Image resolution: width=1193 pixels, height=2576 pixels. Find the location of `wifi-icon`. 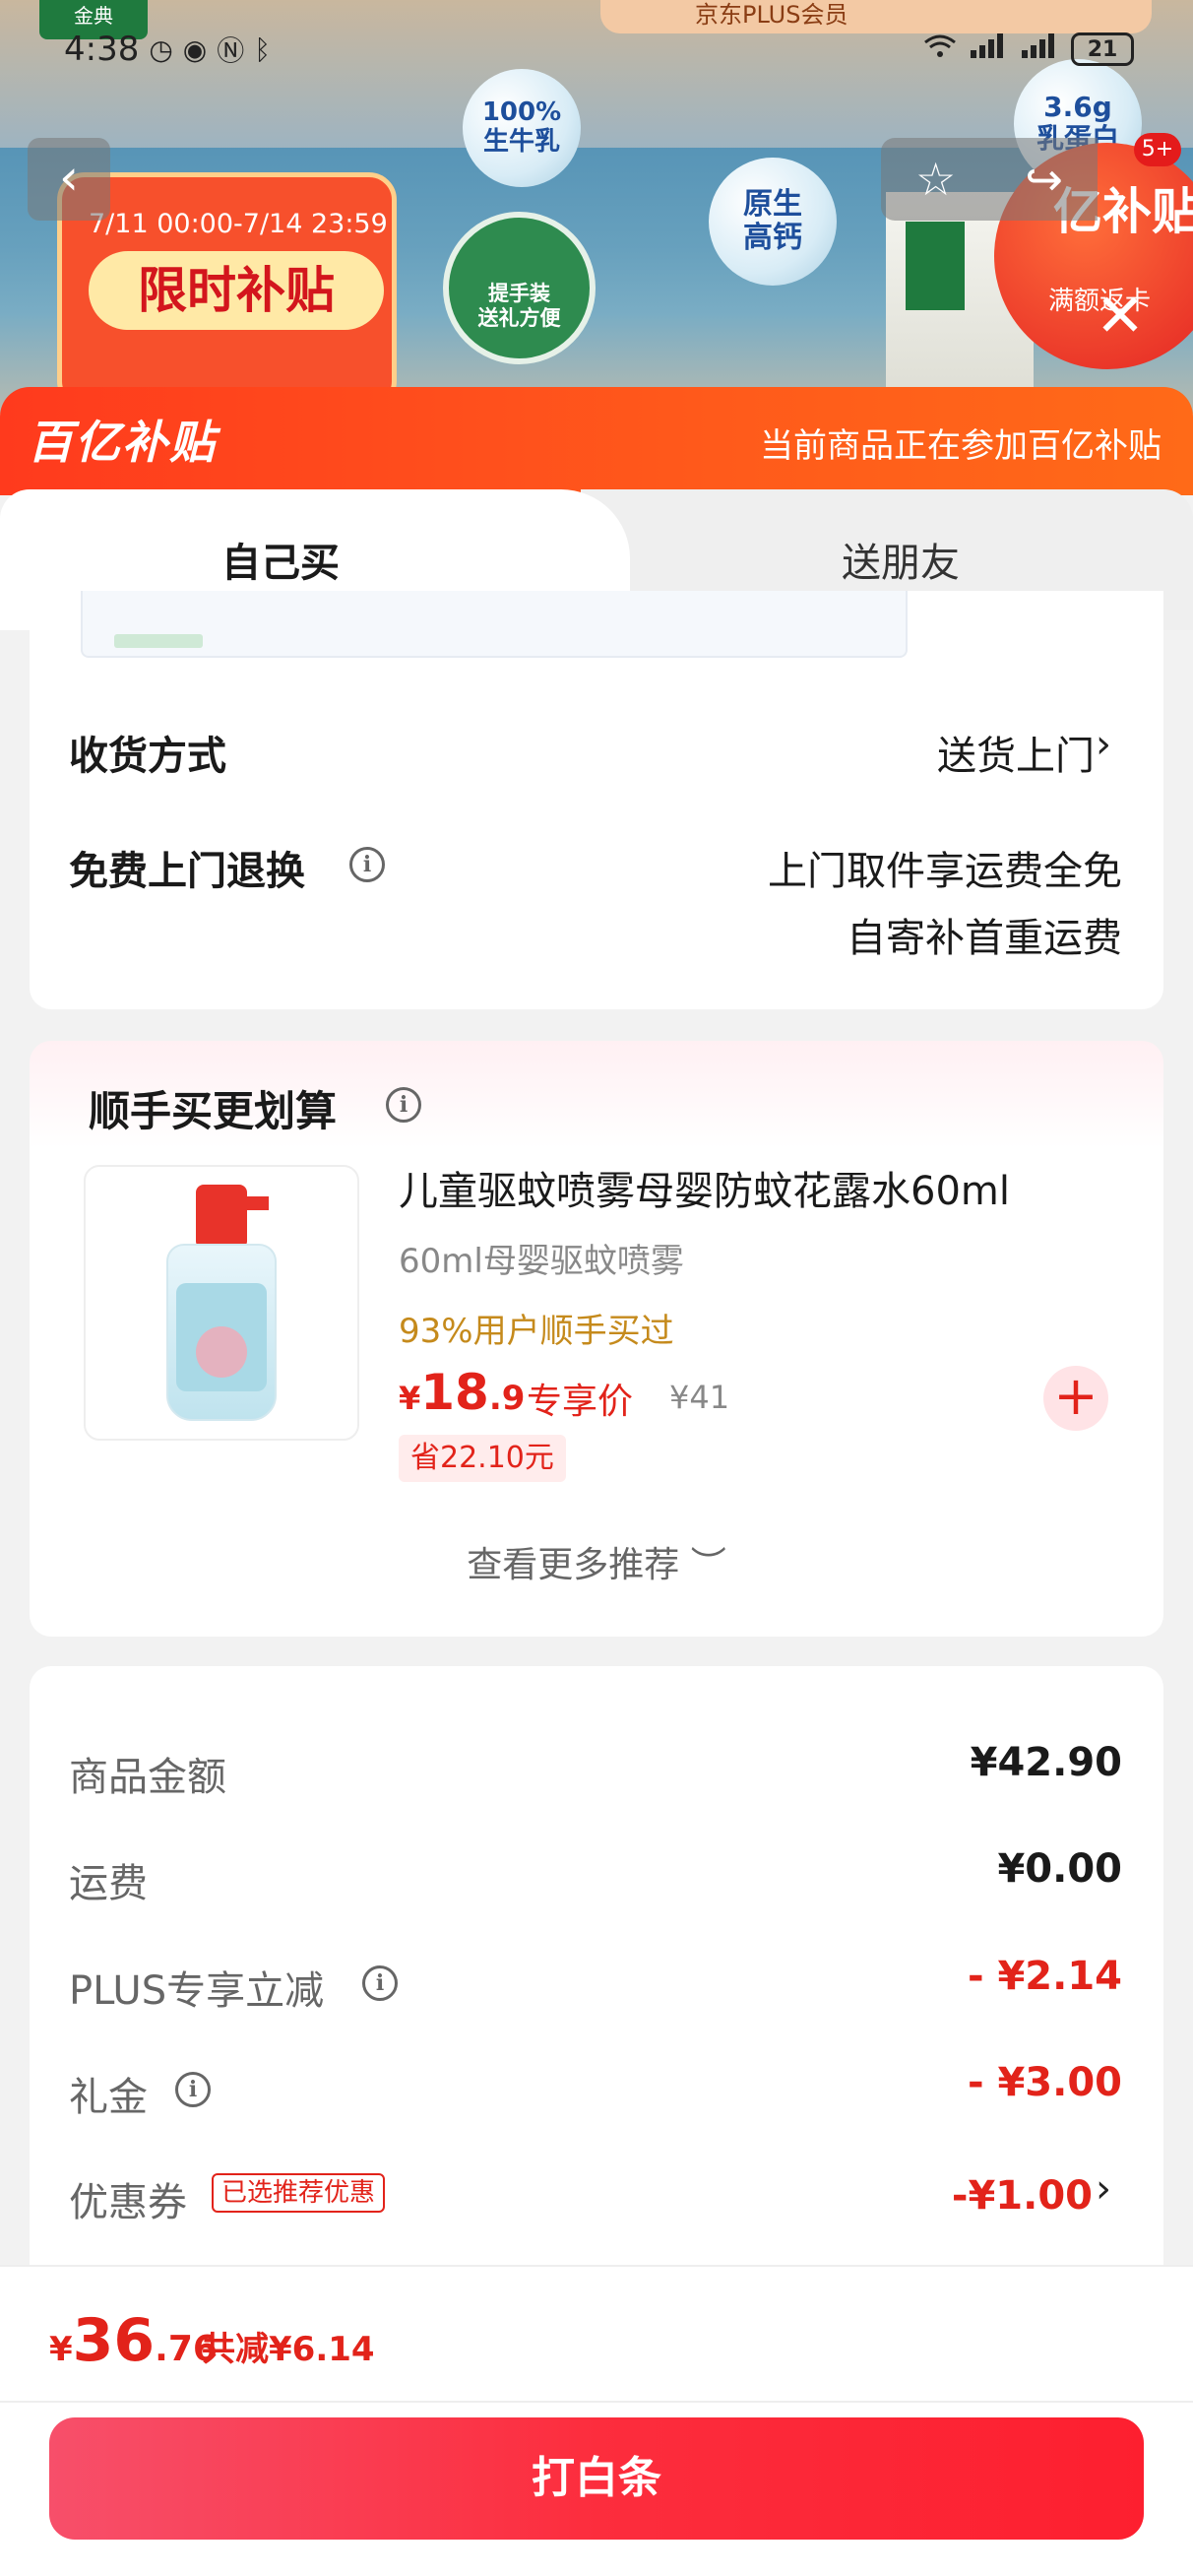

wifi-icon is located at coordinates (940, 49).